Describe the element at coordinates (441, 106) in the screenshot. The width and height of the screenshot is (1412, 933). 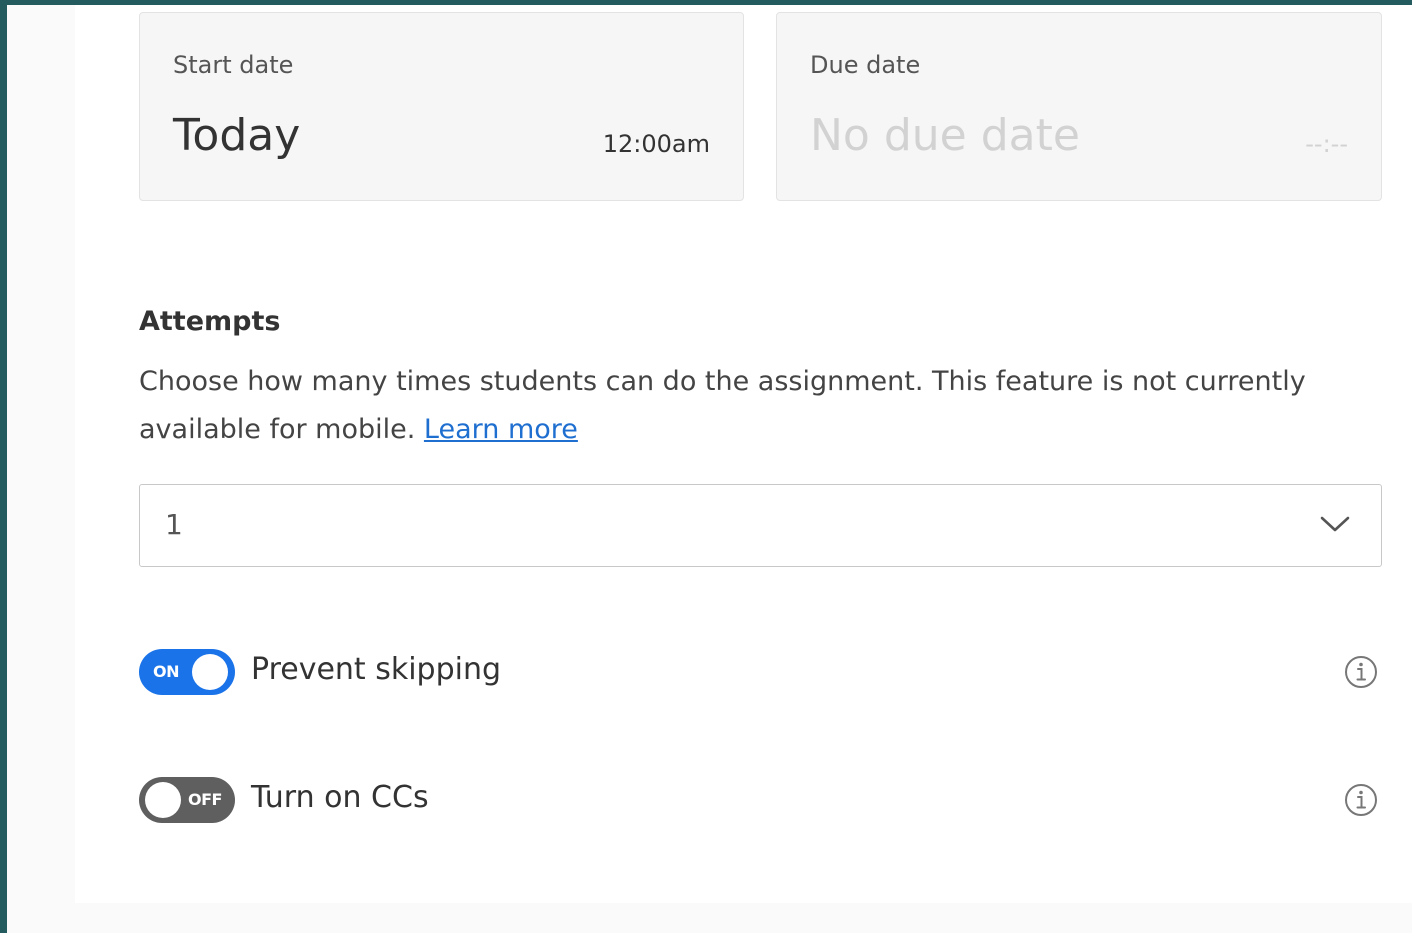
I see `start-date-field: Start date Today 12:00am` at that location.